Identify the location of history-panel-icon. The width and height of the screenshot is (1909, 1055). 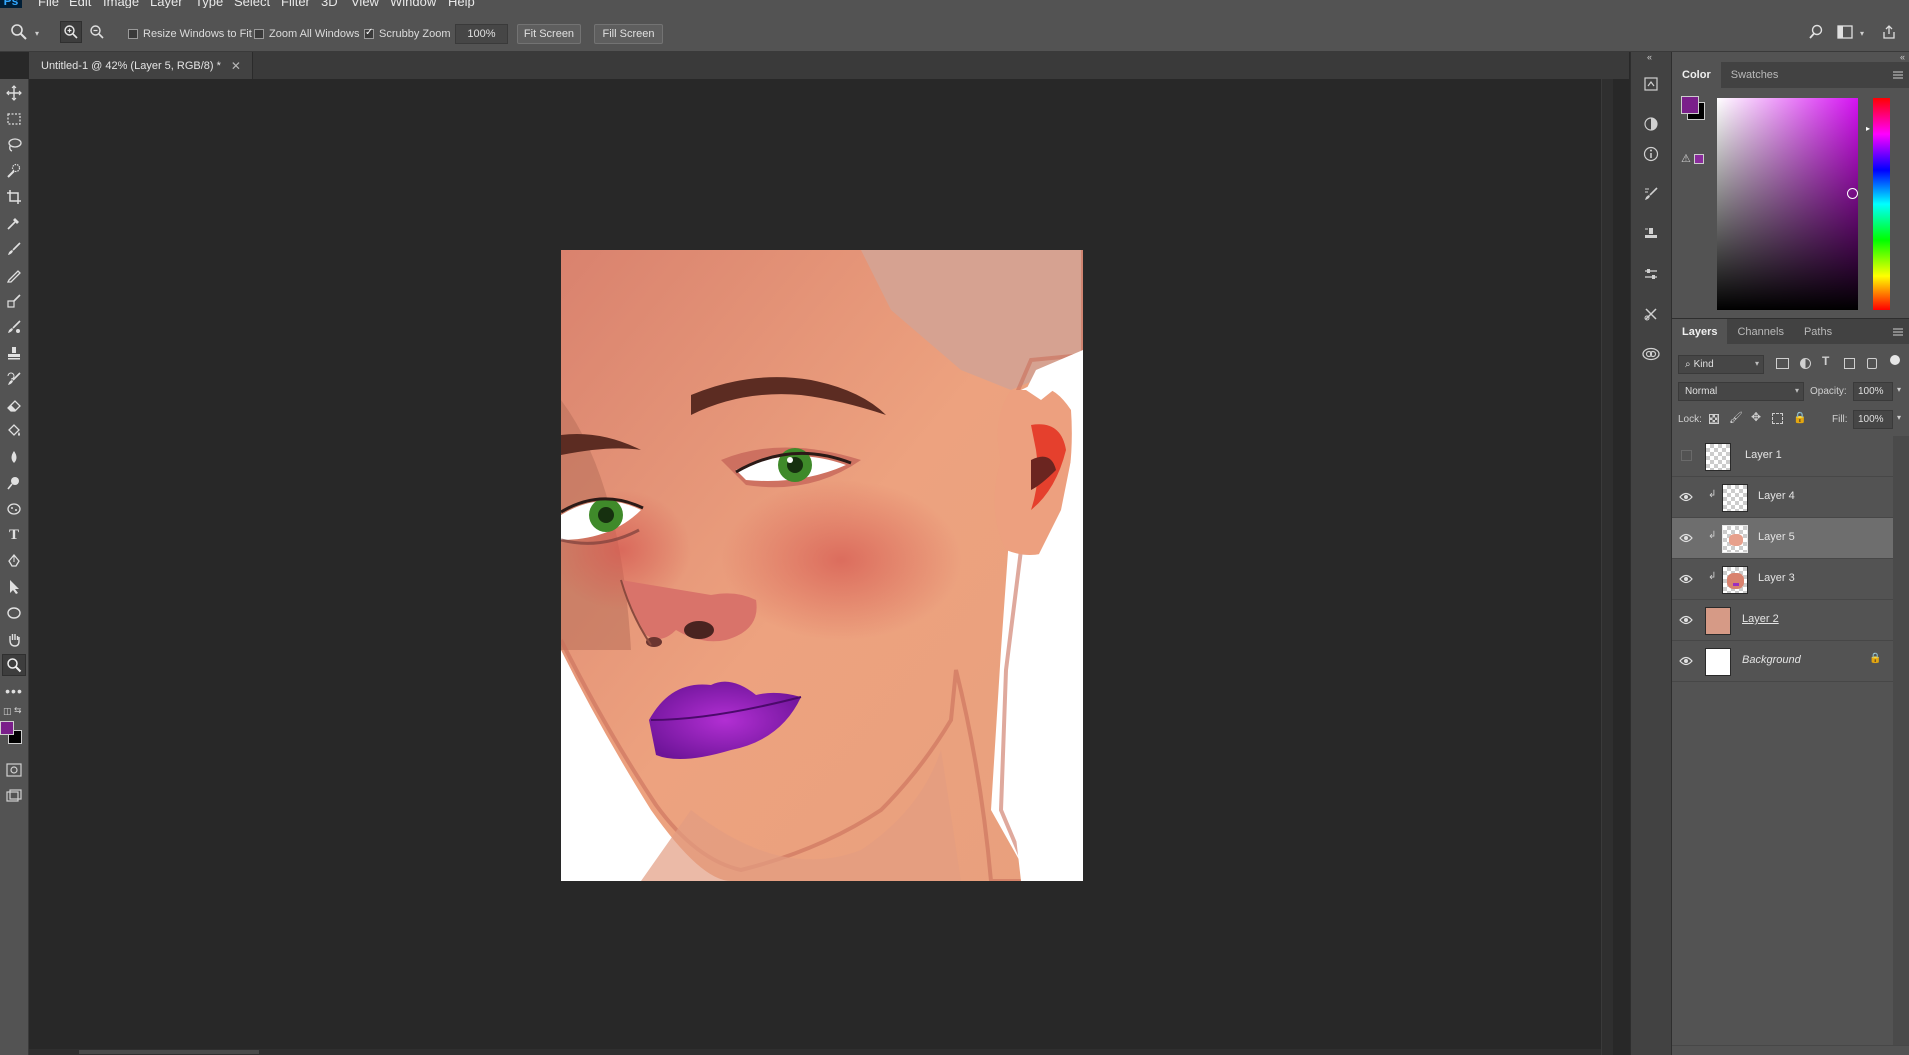
(1651, 84).